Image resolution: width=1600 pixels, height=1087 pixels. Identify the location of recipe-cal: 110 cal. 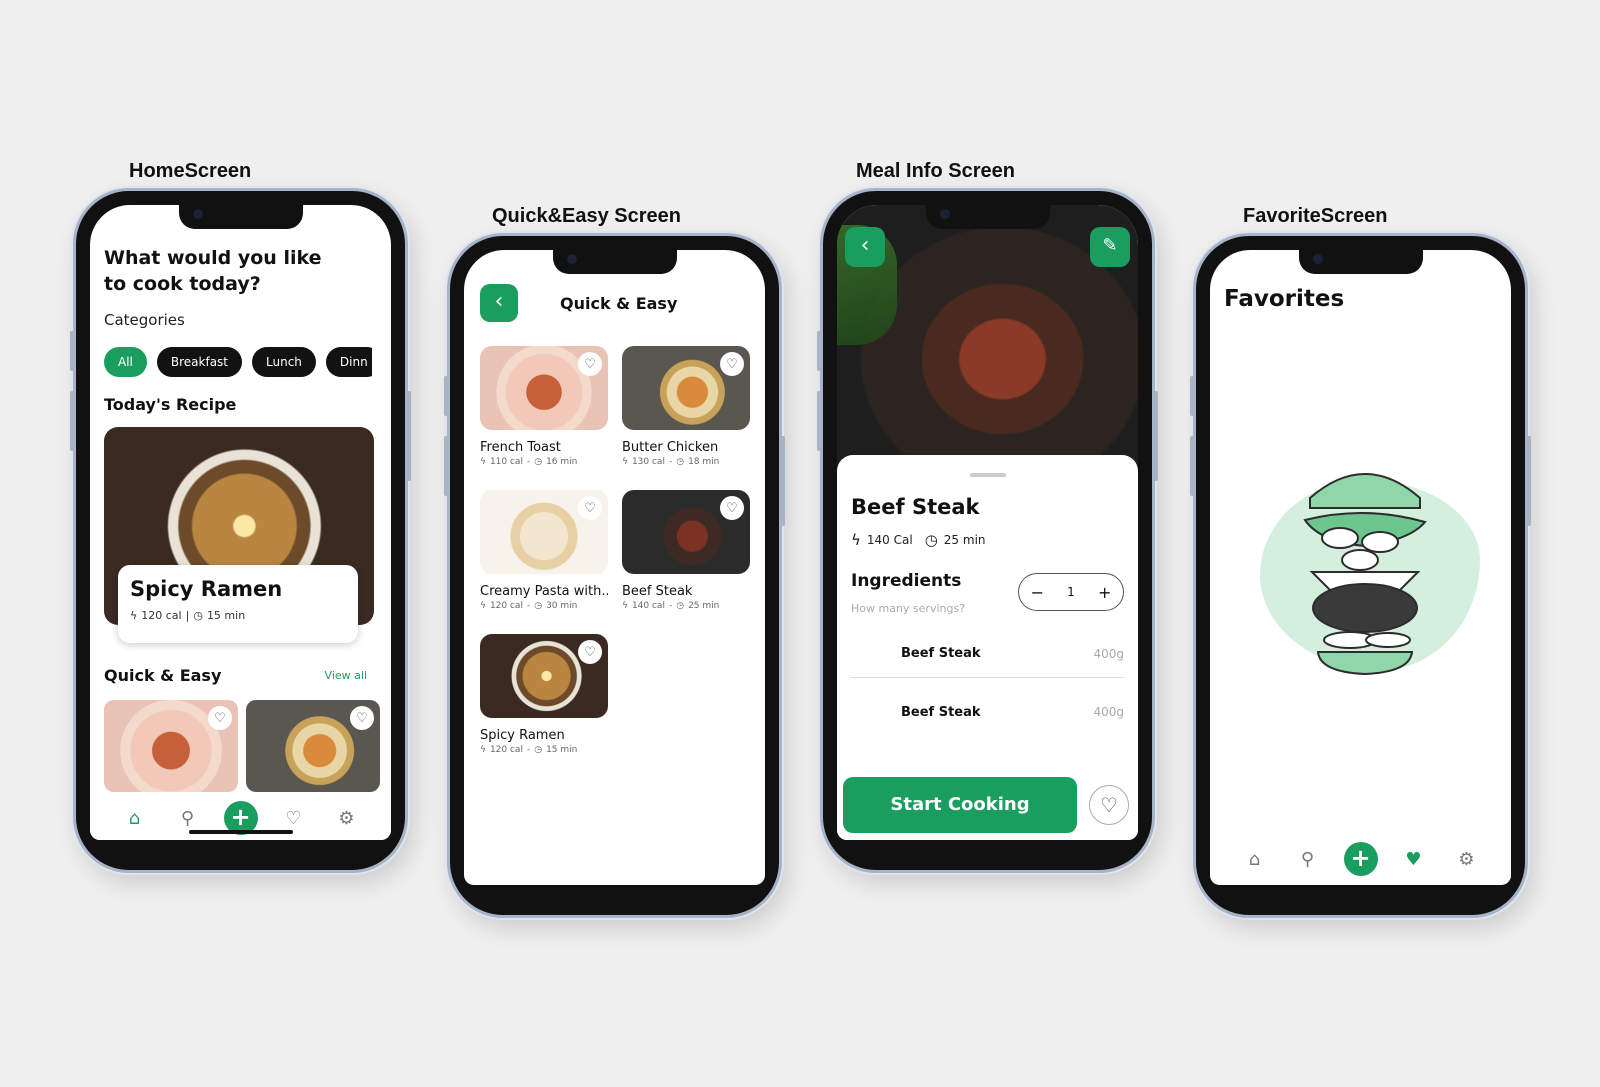
(506, 462).